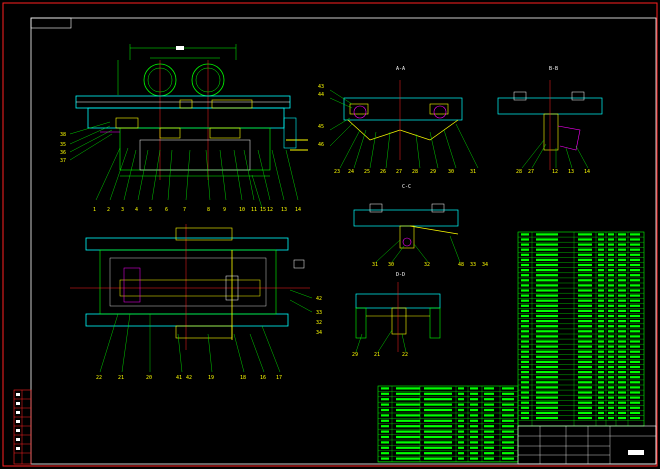  I want to click on section-b-label: 28, so click(519, 172).